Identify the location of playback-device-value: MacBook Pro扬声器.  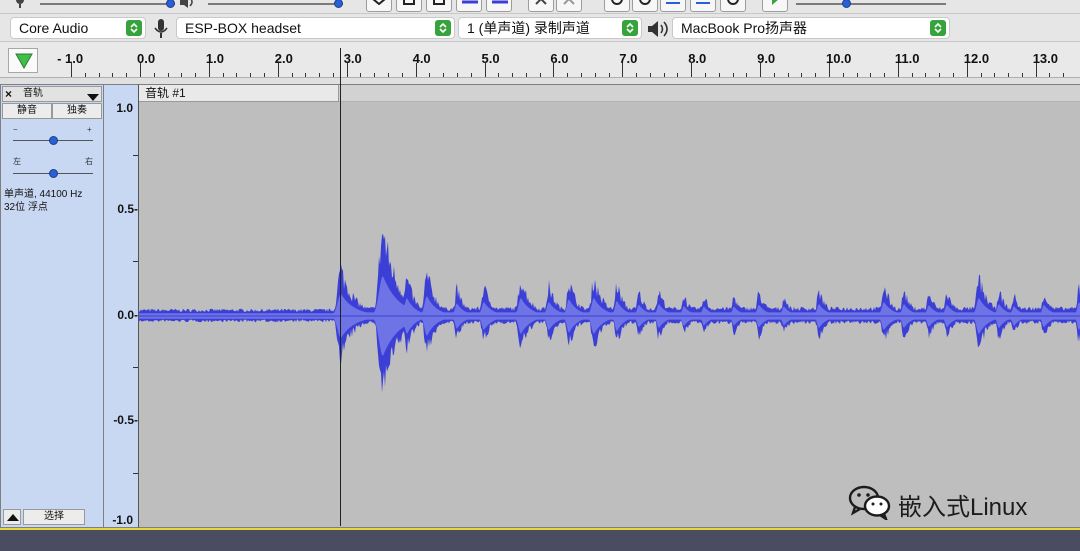
(744, 28).